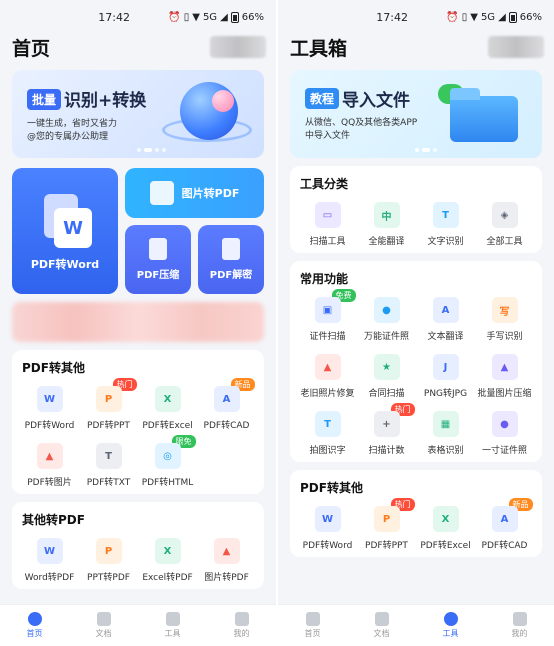  Describe the element at coordinates (226, 551) in the screenshot. I see `image-pdf-icon: ▲` at that location.